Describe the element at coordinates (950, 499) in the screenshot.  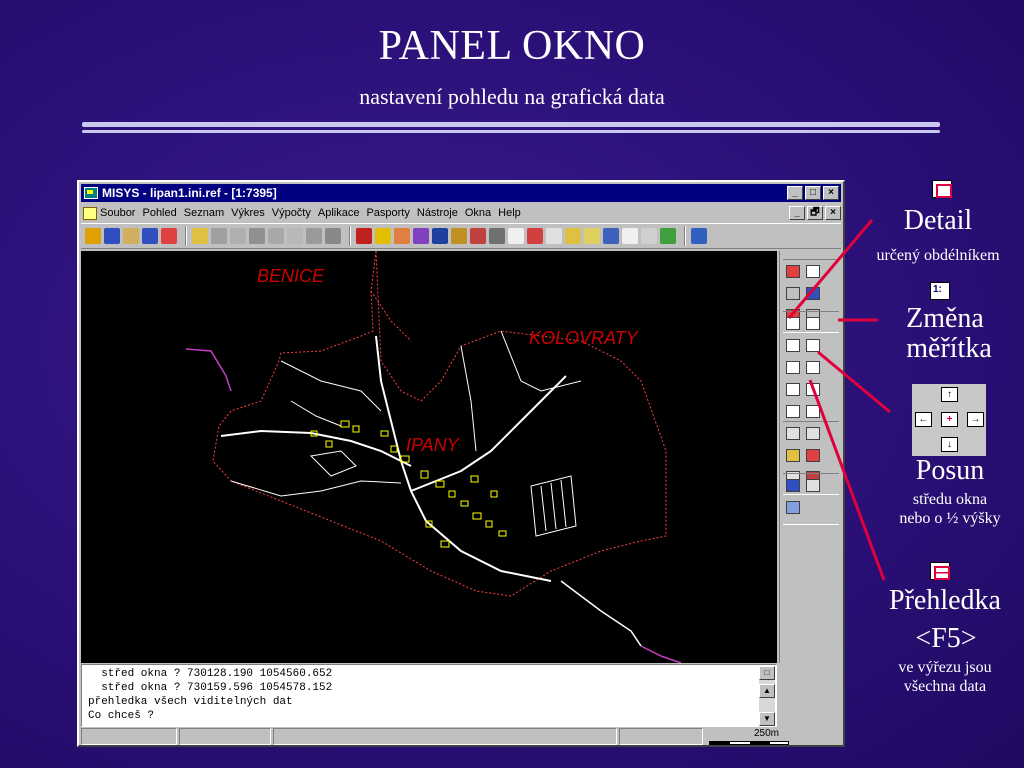
I see `pan-desc-line1: středu okna` at that location.